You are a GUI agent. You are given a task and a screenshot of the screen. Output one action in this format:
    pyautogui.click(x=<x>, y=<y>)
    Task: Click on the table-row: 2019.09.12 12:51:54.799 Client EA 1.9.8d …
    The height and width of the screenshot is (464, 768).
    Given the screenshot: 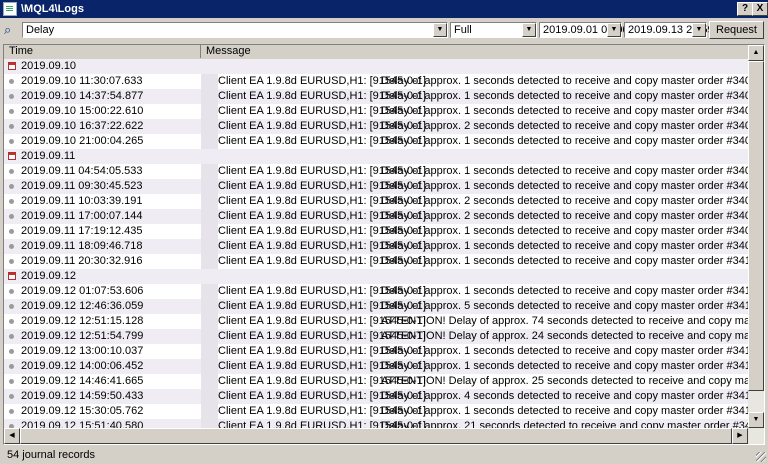 What is the action you would take?
    pyautogui.click(x=384, y=336)
    